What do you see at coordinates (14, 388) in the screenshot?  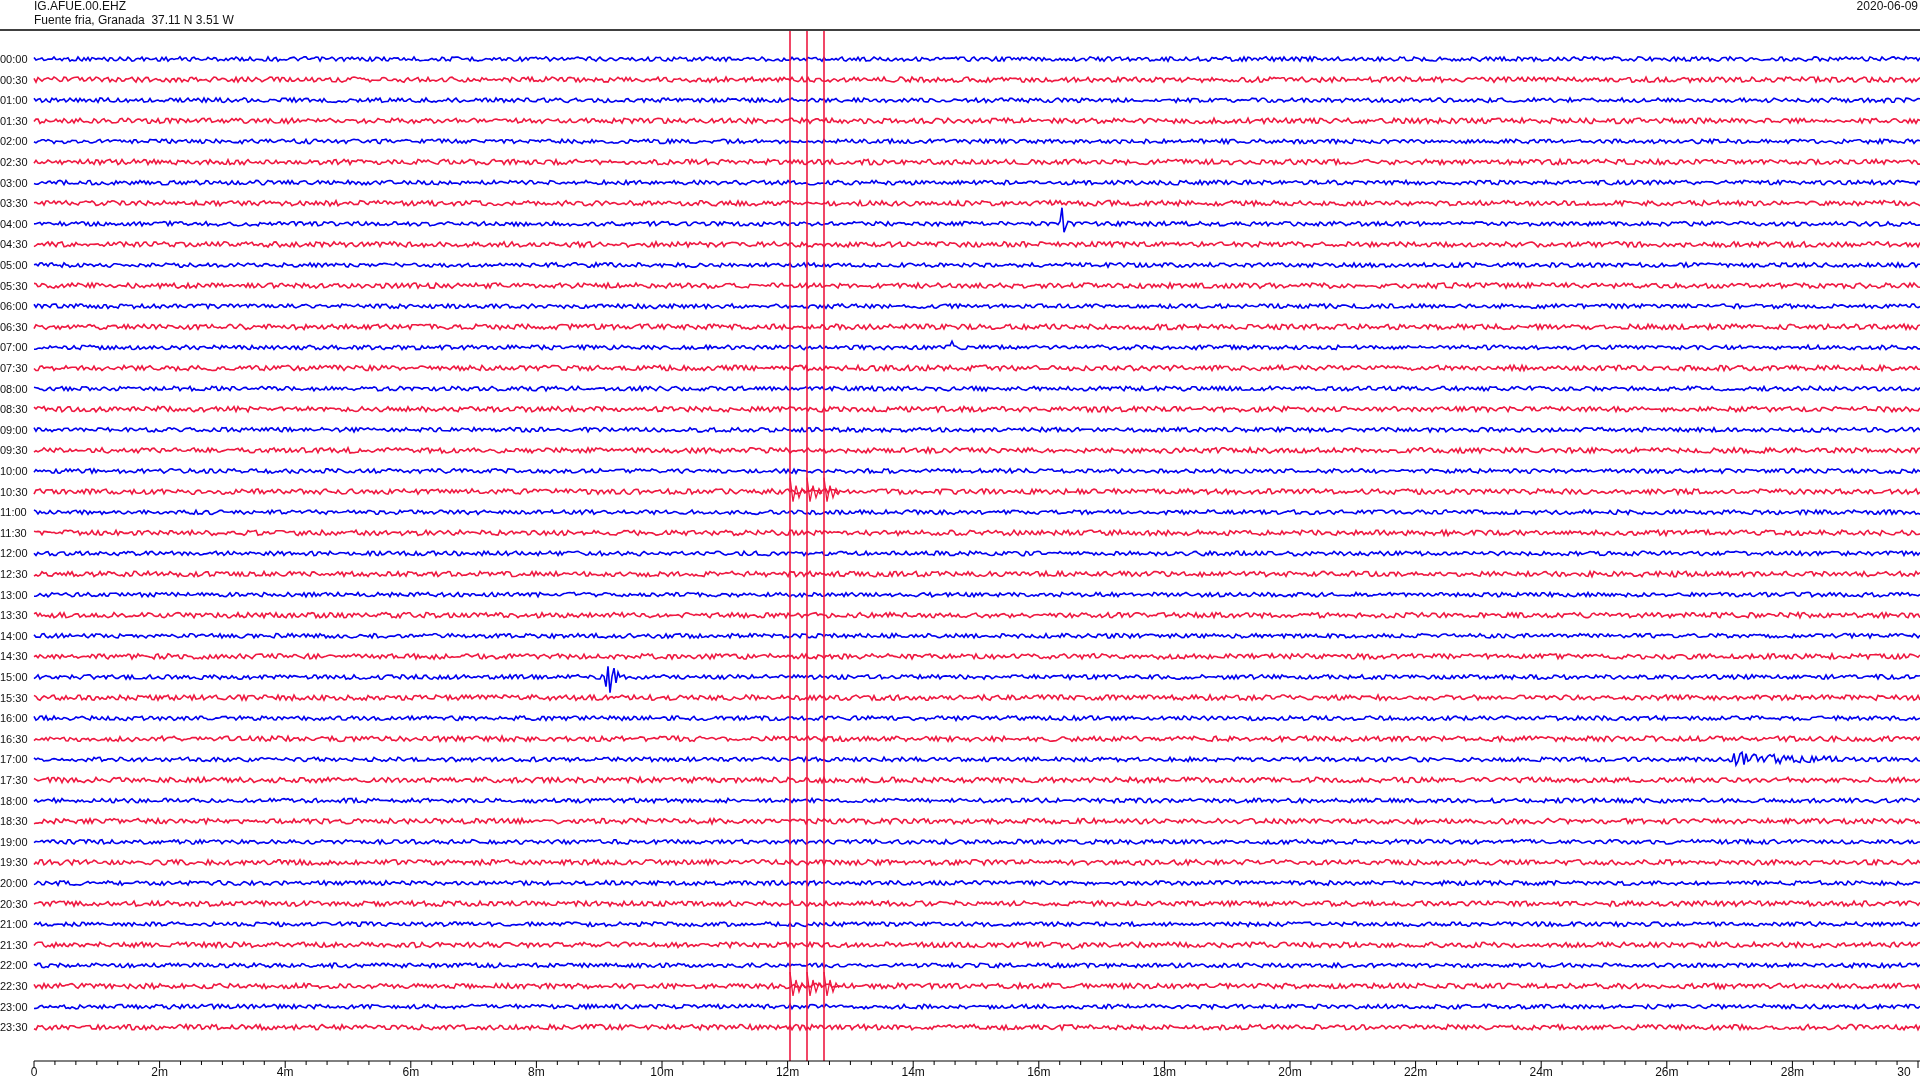 I see `trace-time-label: 08:00` at bounding box center [14, 388].